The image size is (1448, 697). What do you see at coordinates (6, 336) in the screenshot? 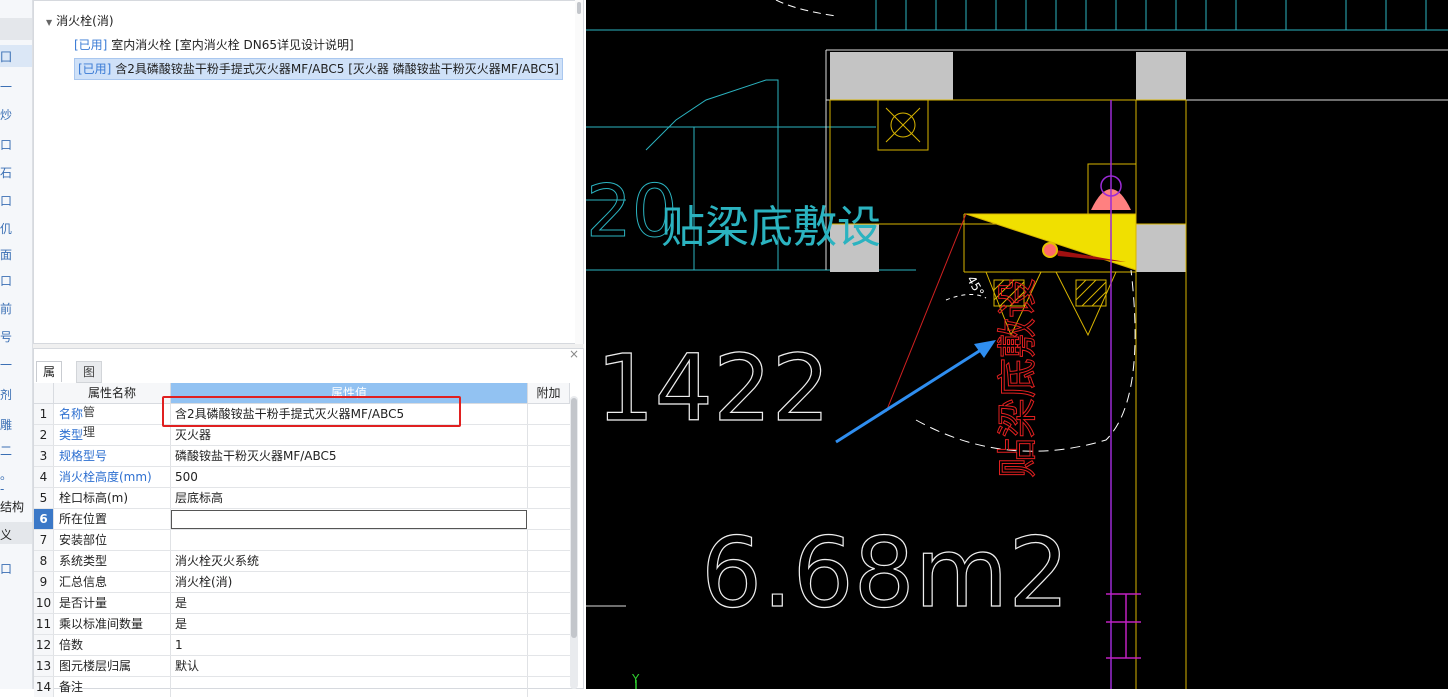
I see `strip-glyph-icon: 号` at bounding box center [6, 336].